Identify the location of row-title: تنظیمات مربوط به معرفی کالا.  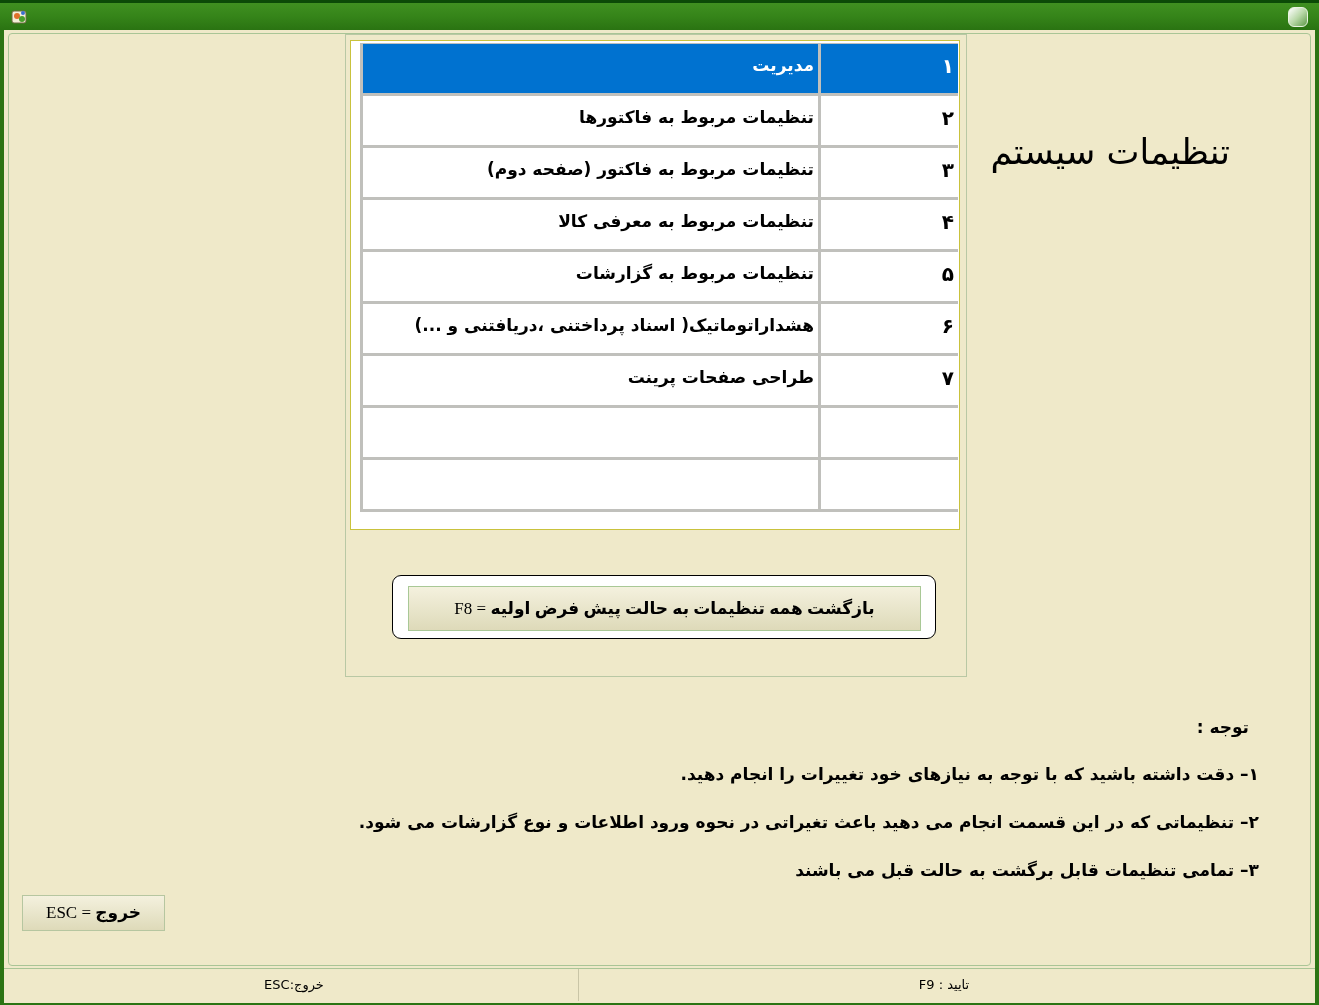
(686, 222).